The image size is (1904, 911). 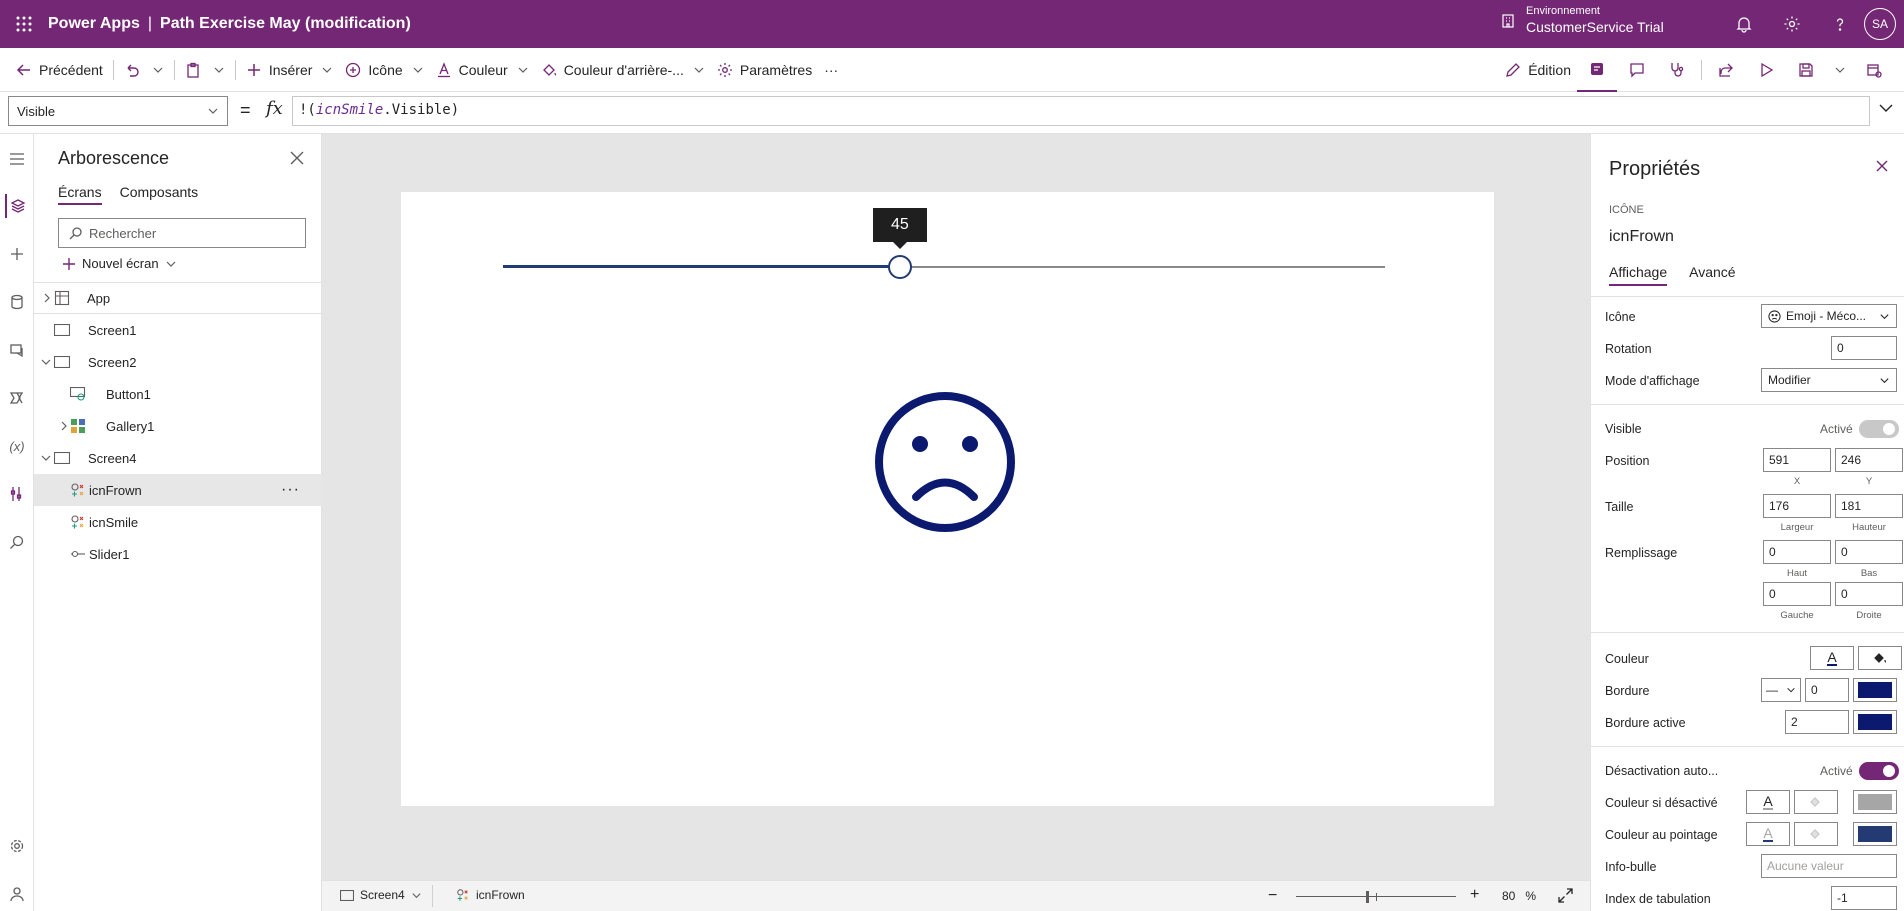 I want to click on disabled-text-color-picker: A, so click(x=1768, y=802).